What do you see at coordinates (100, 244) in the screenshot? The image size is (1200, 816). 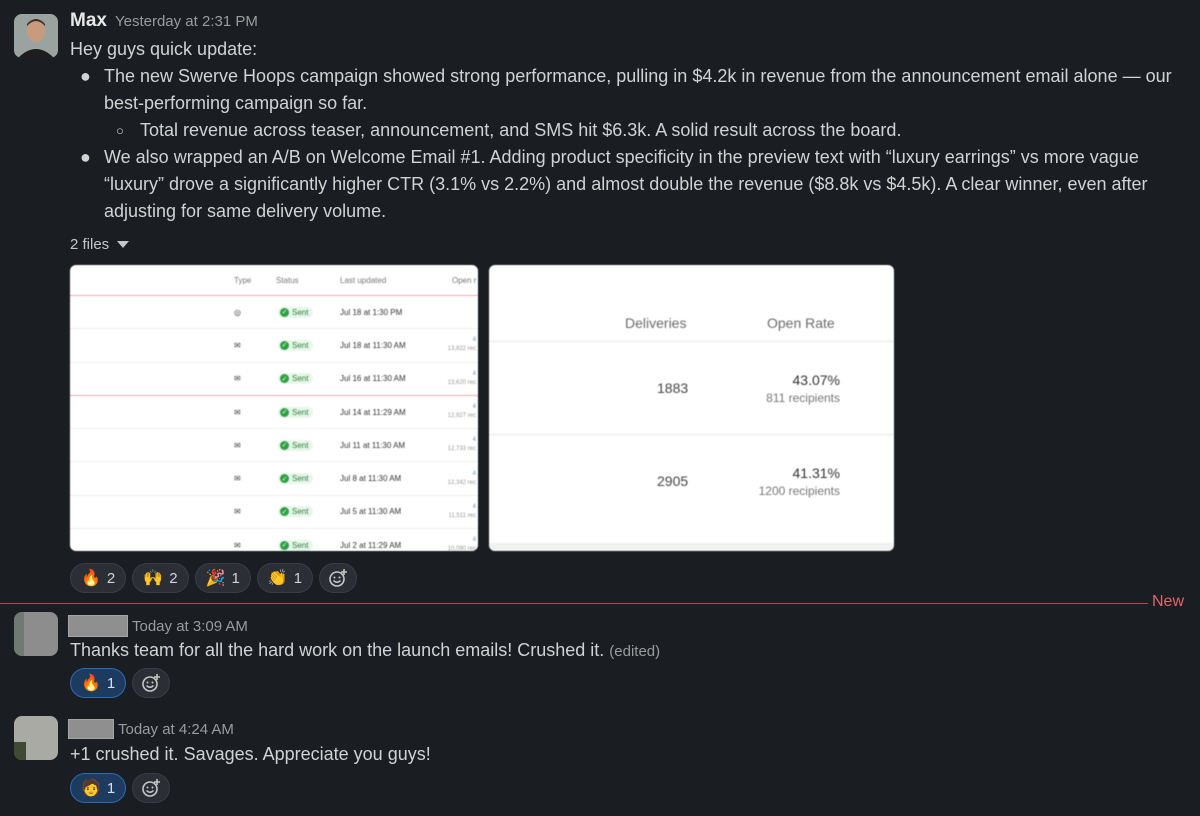 I see `files-toggle: 2 files` at bounding box center [100, 244].